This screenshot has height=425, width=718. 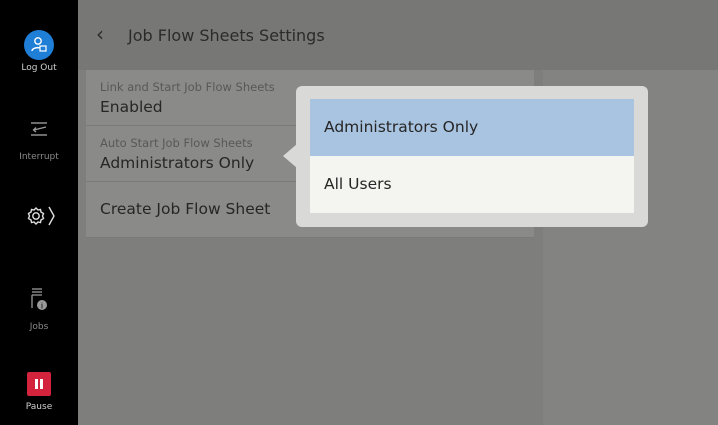 I want to click on jobs-label: Jobs, so click(x=39, y=327).